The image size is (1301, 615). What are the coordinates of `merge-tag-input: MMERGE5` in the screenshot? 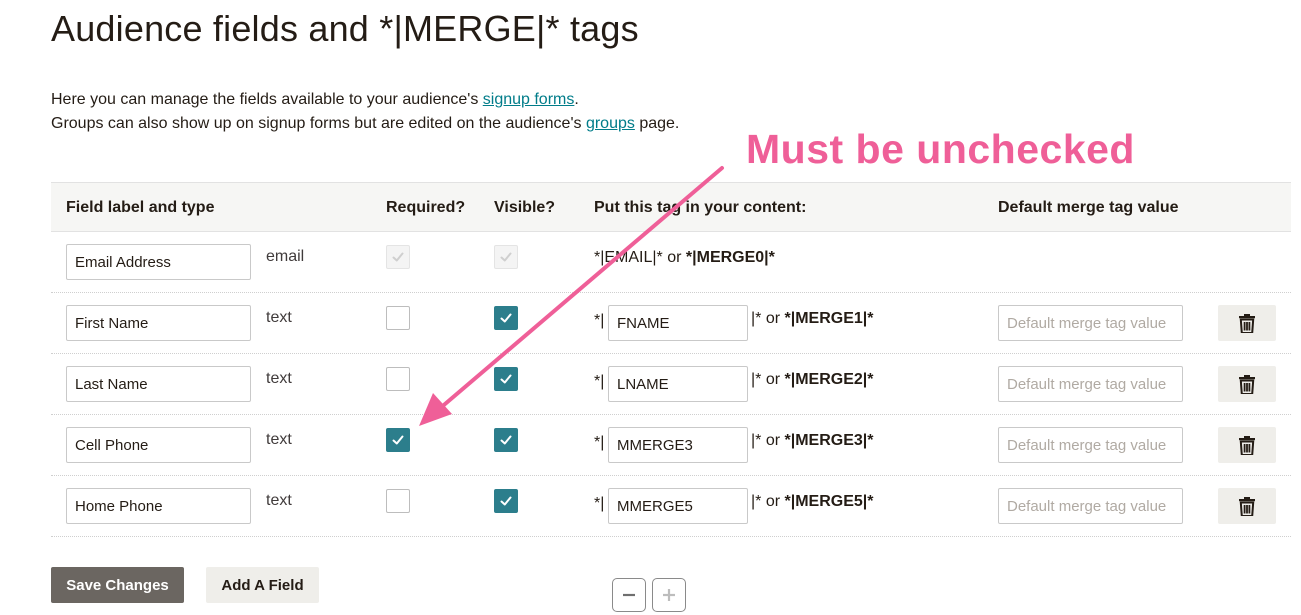 It's located at (678, 506).